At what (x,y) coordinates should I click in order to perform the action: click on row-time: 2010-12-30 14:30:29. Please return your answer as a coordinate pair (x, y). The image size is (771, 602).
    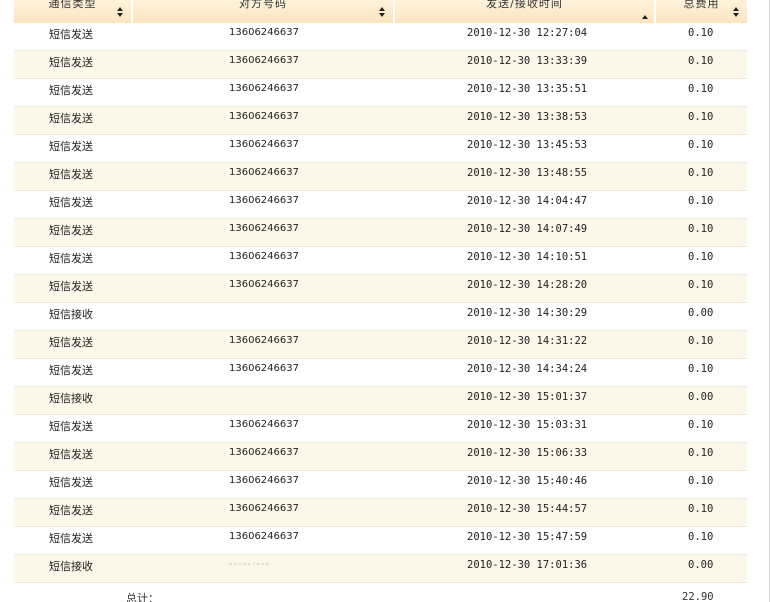
    Looking at the image, I should click on (527, 313).